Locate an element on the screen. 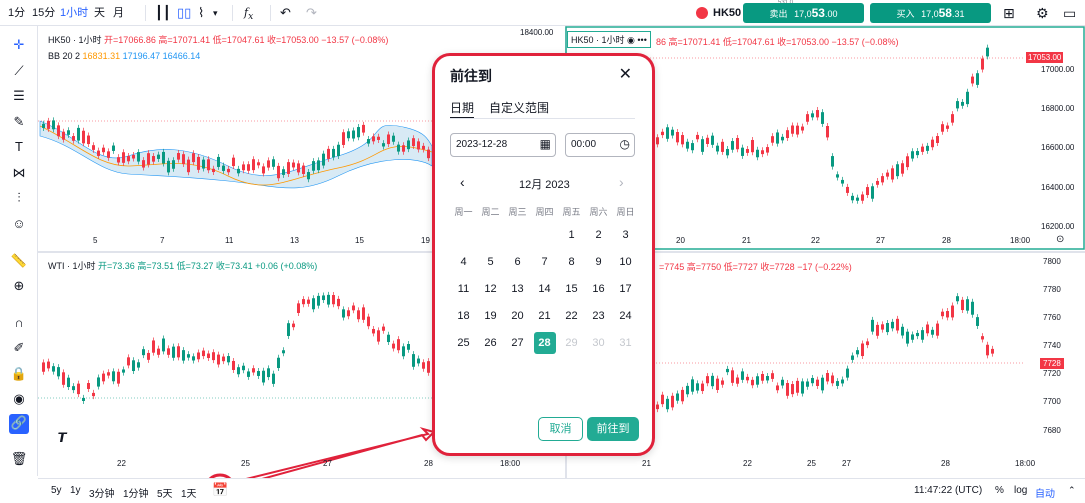 This screenshot has width=1085, height=503. time-input: 00:00 ◷ is located at coordinates (600, 145).